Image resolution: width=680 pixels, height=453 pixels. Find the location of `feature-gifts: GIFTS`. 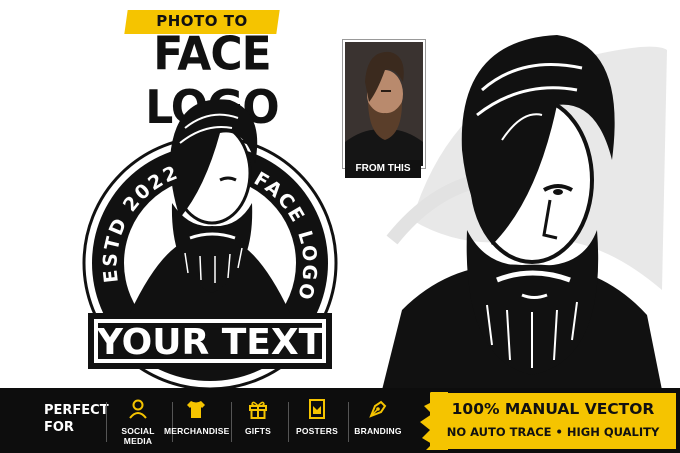

feature-gifts: GIFTS is located at coordinates (258, 417).